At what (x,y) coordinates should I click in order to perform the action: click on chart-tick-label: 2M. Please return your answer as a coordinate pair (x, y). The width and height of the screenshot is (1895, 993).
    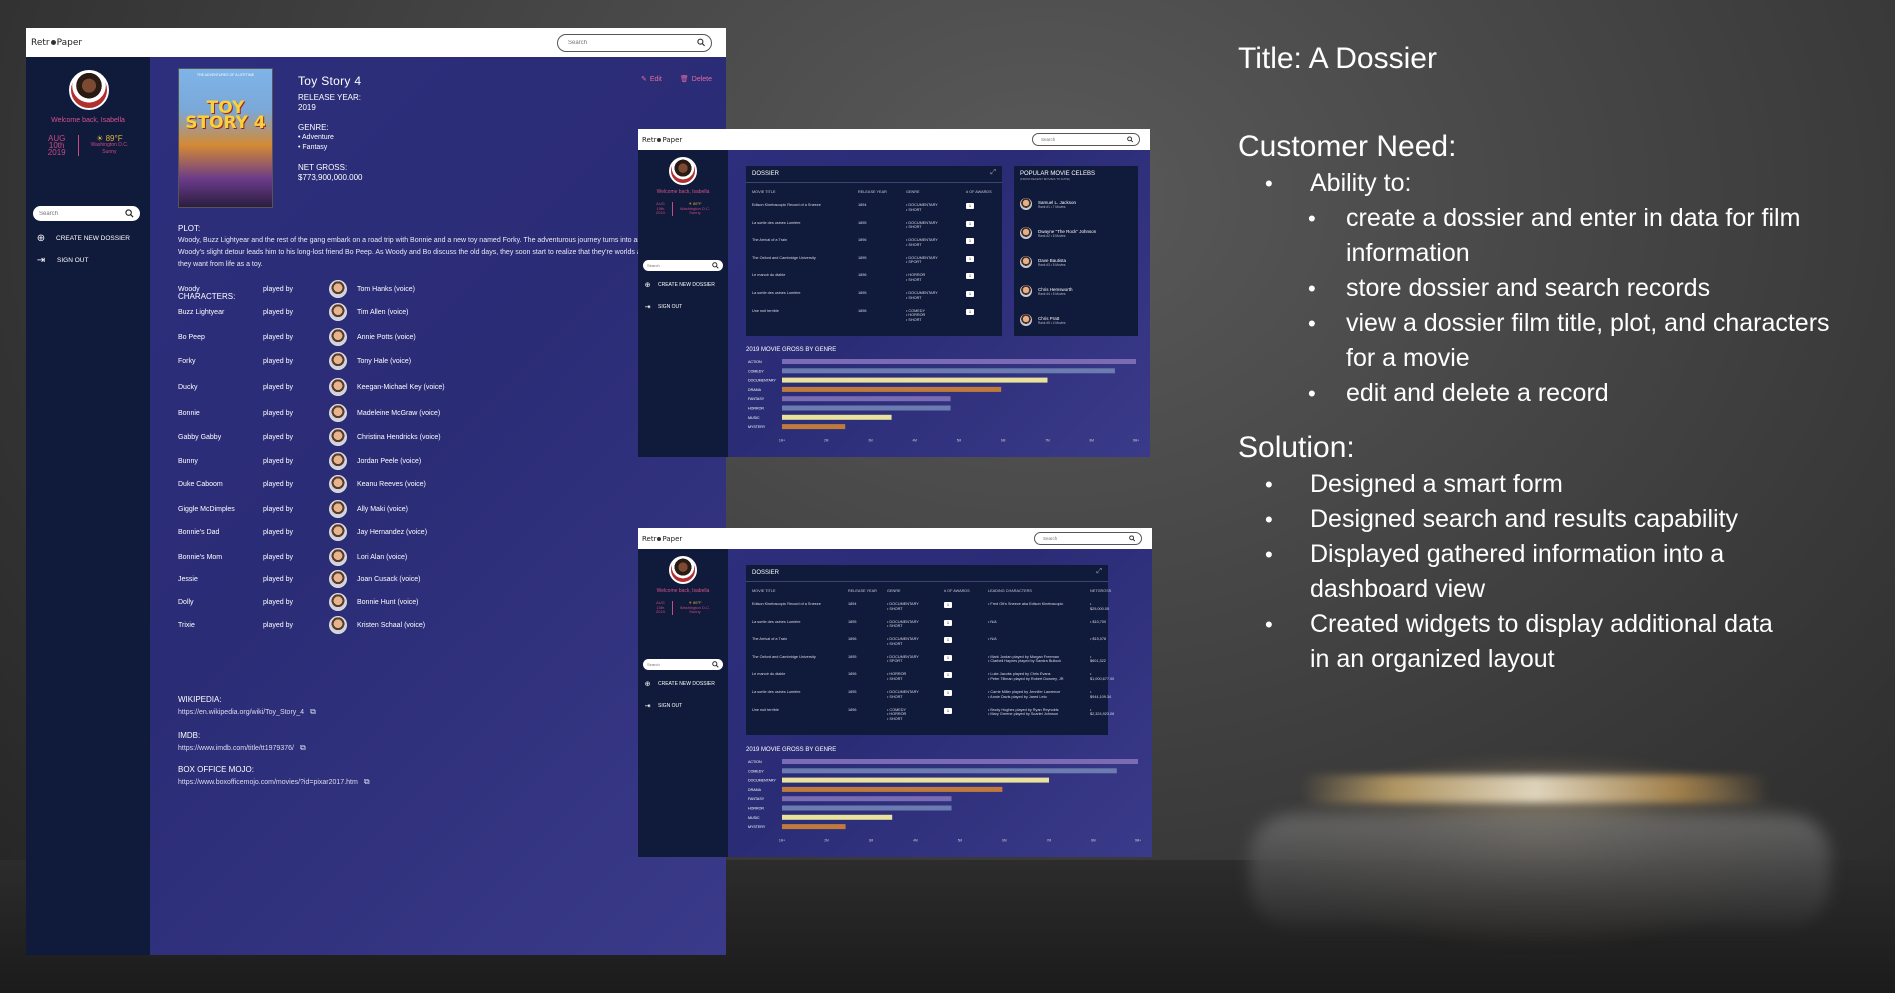
    Looking at the image, I should click on (826, 440).